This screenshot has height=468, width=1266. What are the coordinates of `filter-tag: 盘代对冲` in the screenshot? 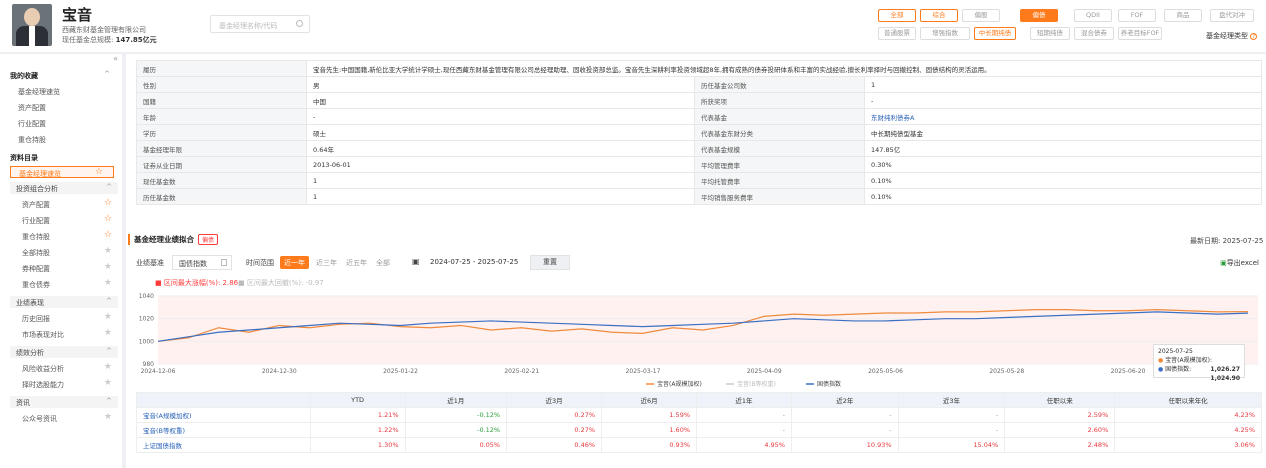 It's located at (1232, 15).